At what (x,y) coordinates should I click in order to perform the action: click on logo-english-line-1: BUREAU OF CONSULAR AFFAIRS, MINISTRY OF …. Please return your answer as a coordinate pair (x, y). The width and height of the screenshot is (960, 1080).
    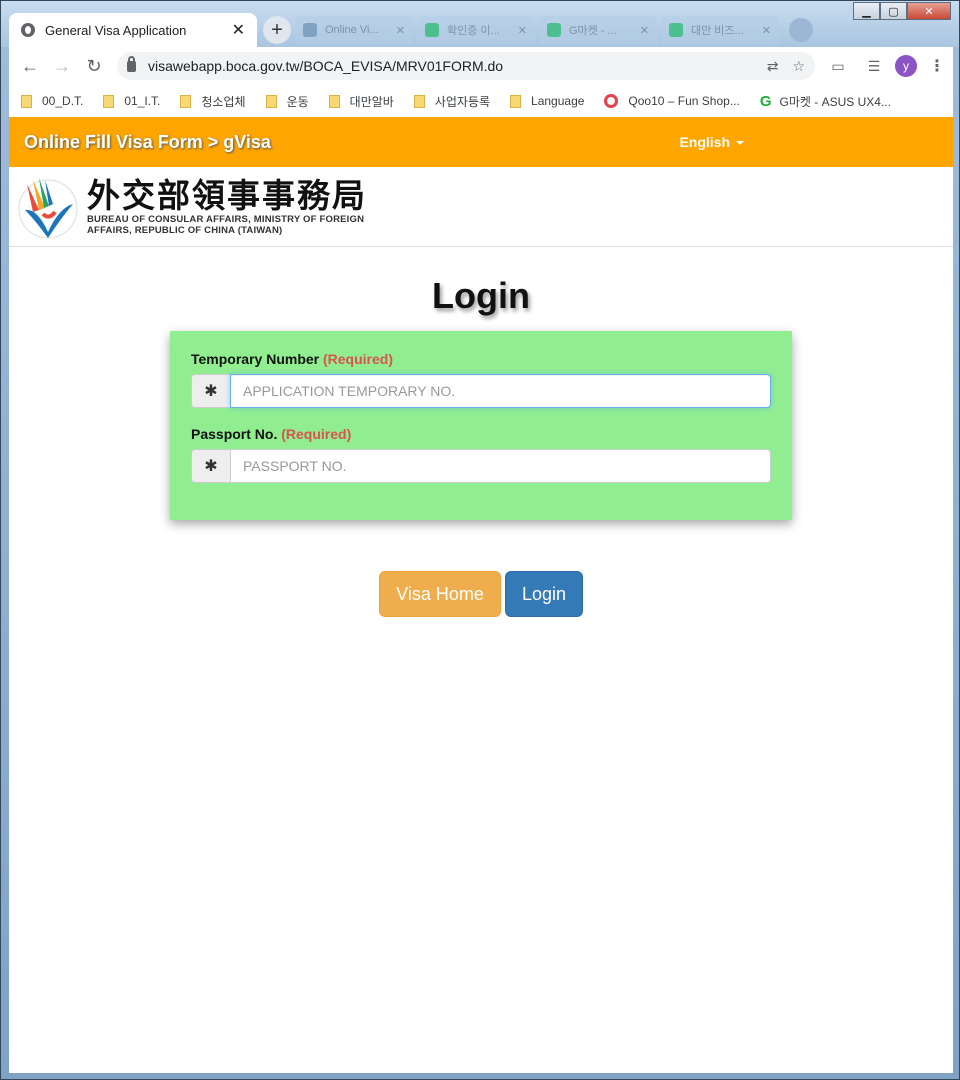
    Looking at the image, I should click on (226, 219).